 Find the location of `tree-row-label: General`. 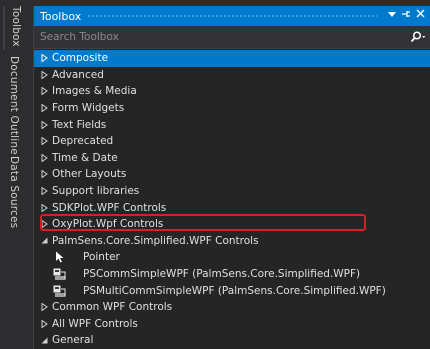

tree-row-label: General is located at coordinates (73, 340).